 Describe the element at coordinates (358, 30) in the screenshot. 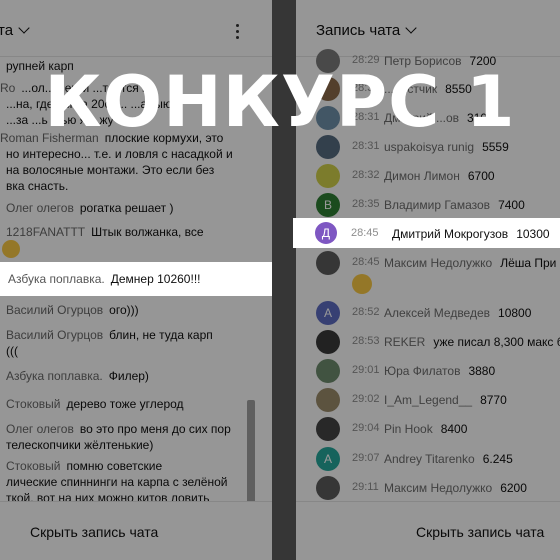

I see `right-chat-title-text: Запись чата` at that location.